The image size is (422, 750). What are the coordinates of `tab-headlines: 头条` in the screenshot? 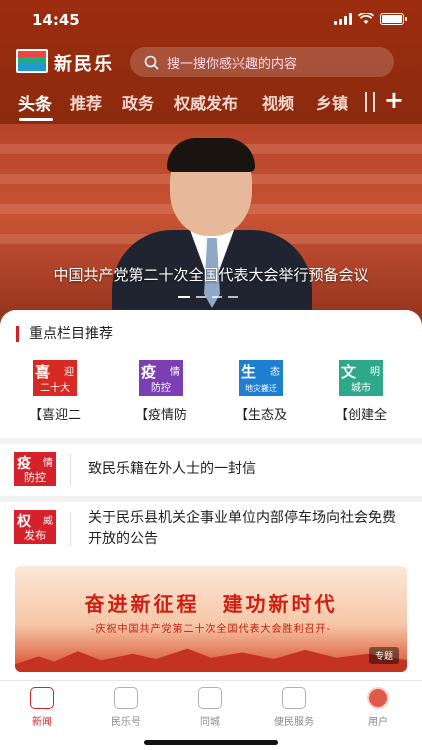 It's located at (35, 102).